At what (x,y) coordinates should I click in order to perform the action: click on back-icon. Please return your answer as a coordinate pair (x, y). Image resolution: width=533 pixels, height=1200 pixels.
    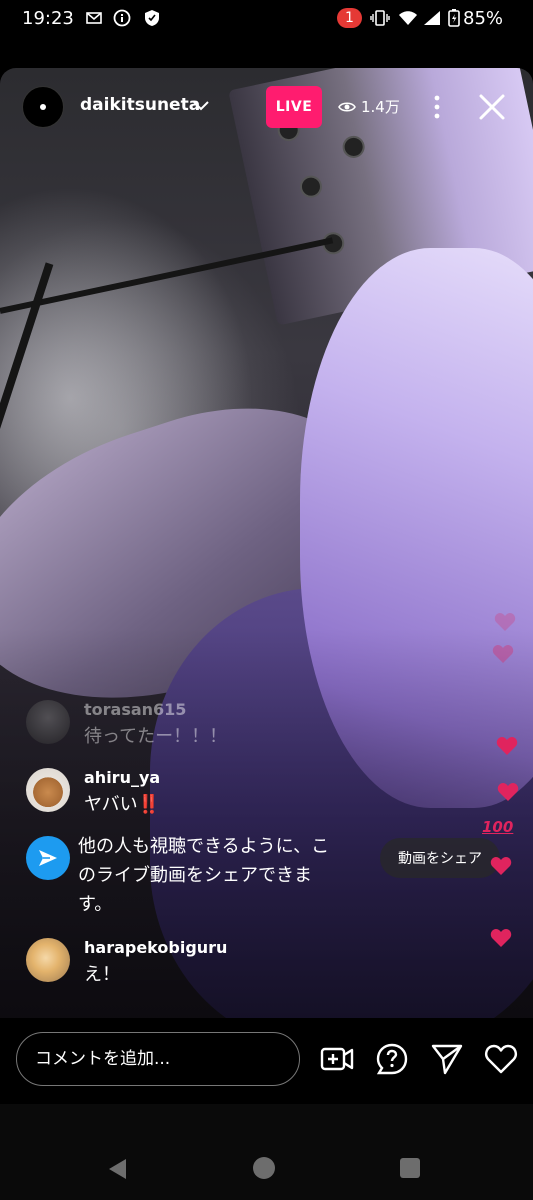
    Looking at the image, I should click on (117, 1169).